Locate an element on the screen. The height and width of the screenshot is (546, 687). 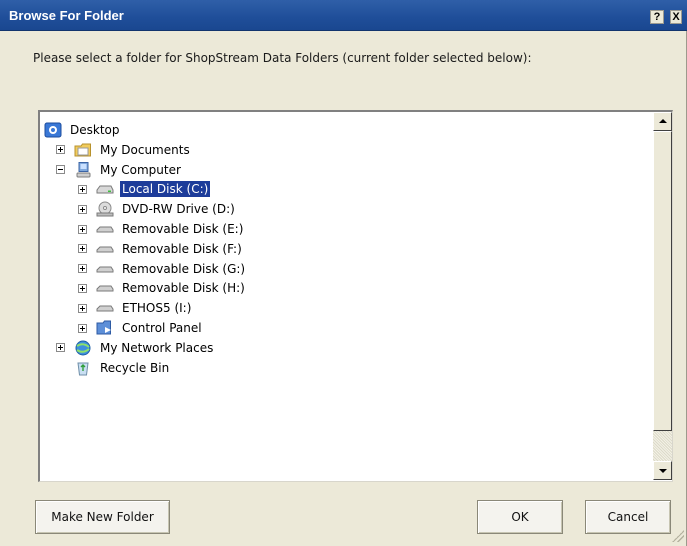
tree-item-label: Recycle Bin is located at coordinates (135, 367).